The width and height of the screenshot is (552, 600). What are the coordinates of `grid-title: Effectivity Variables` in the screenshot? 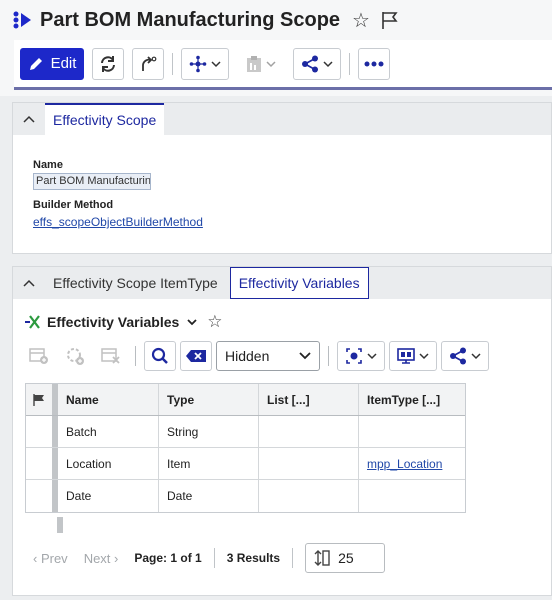 It's located at (113, 322).